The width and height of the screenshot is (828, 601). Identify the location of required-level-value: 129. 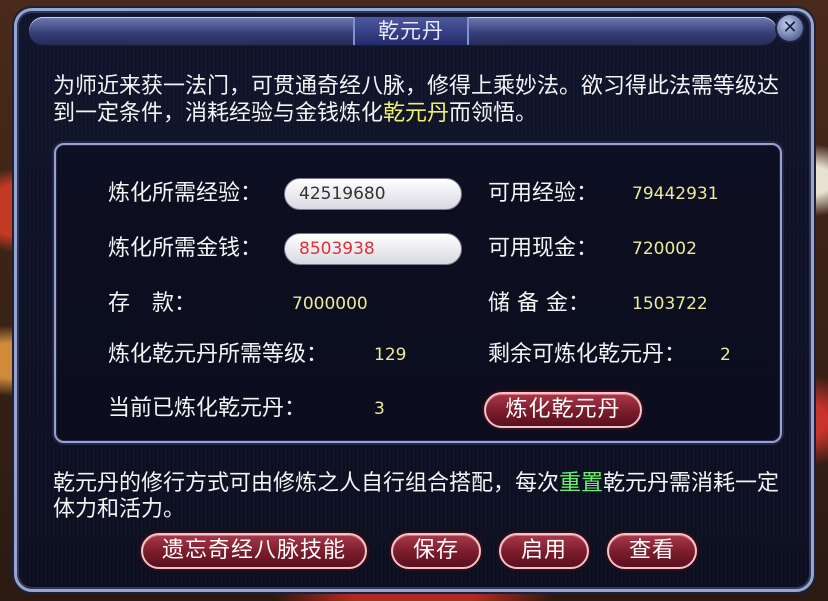
(390, 355).